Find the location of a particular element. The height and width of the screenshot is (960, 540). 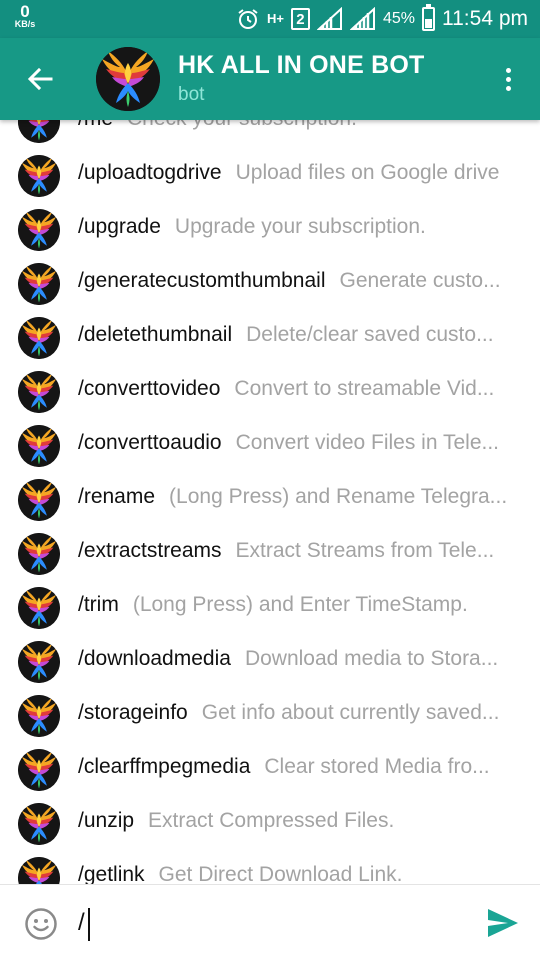

sim-2-icon: 2 is located at coordinates (300, 19).